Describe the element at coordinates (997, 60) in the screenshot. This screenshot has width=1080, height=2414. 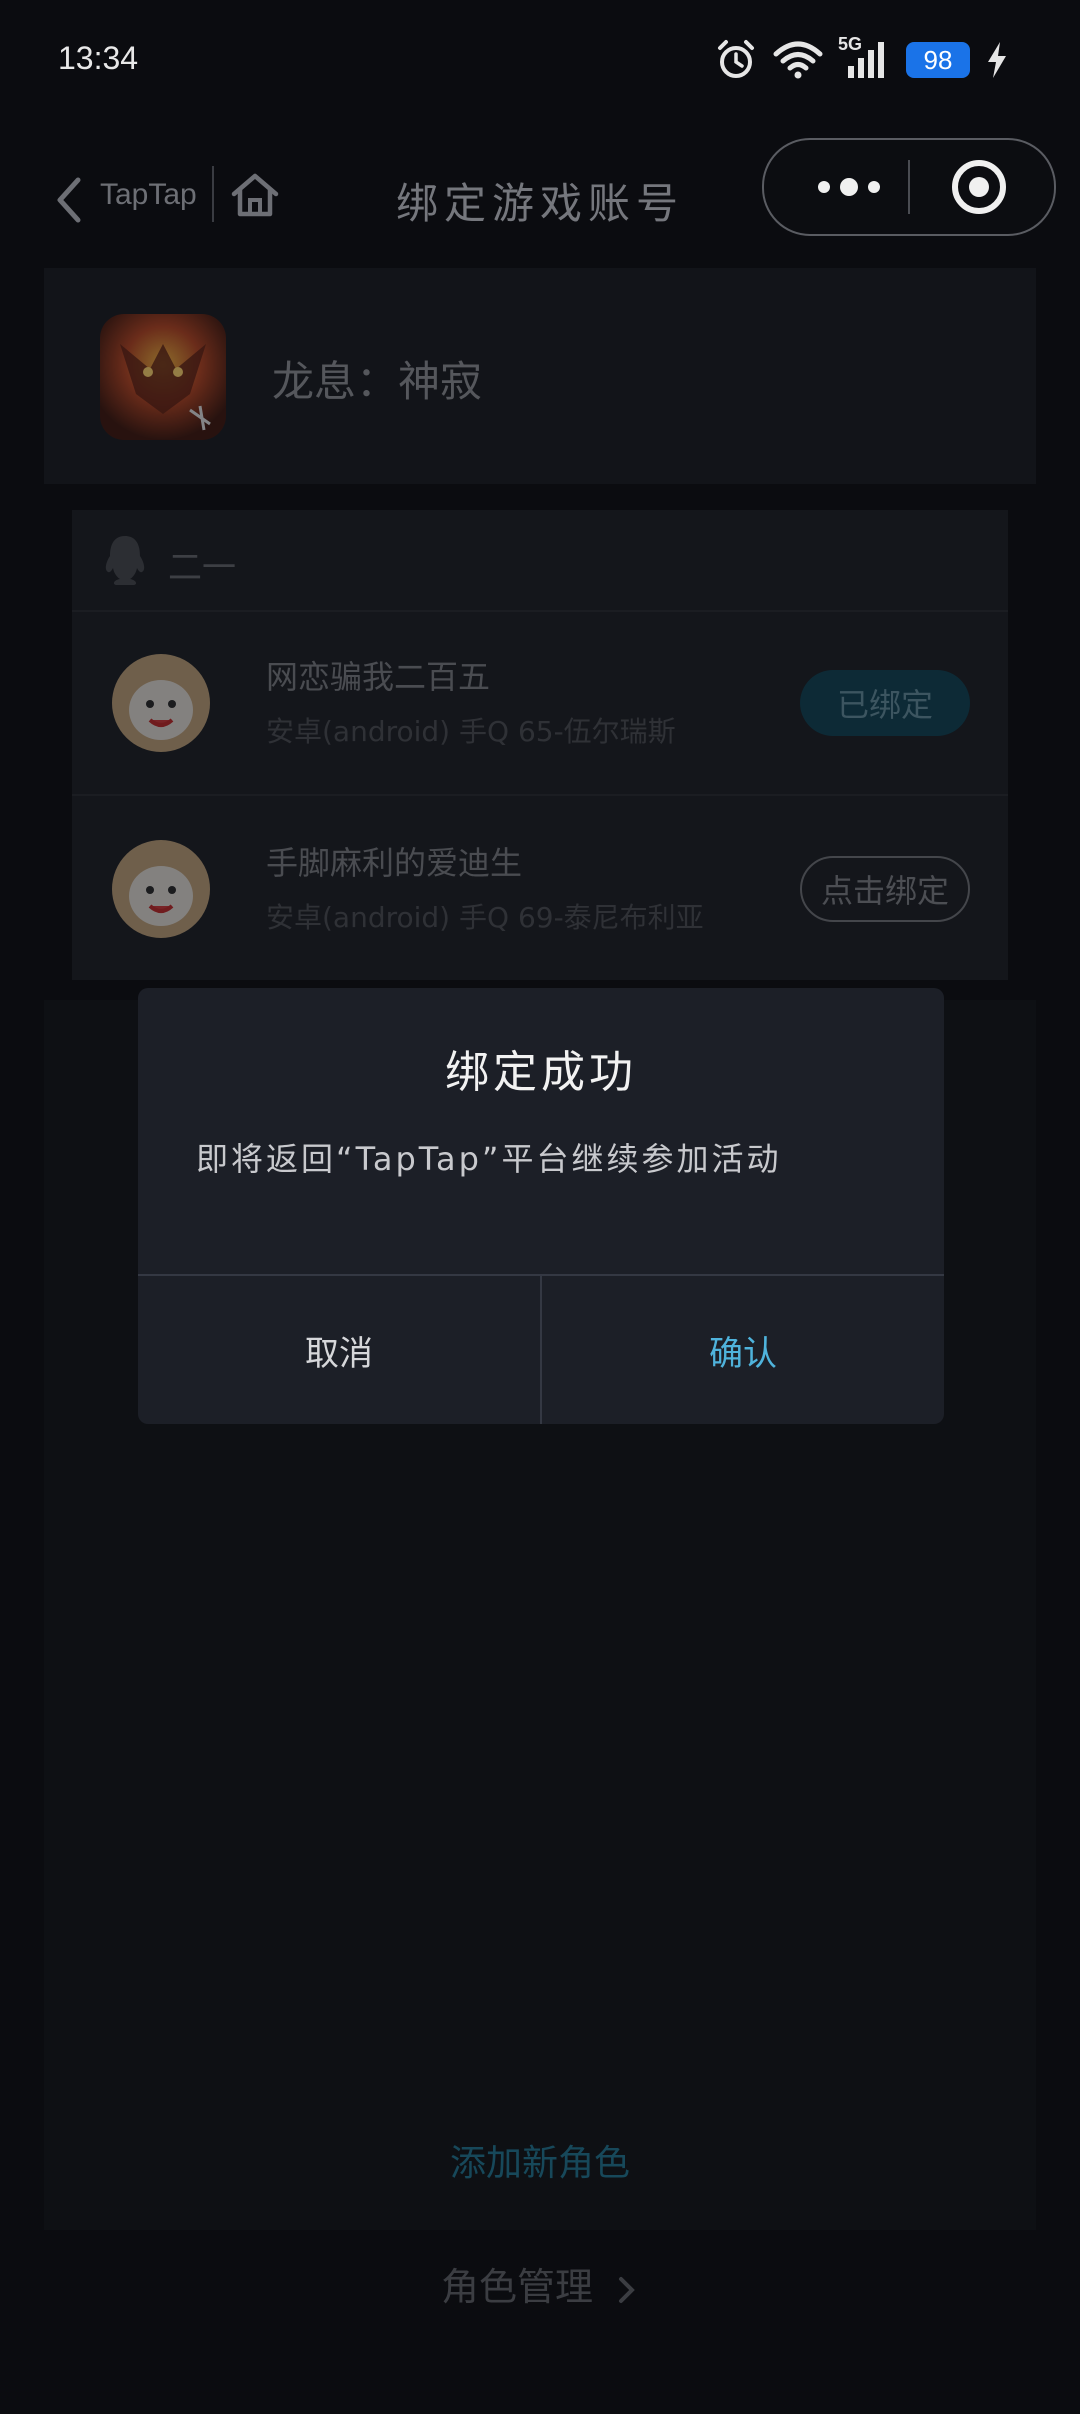
I see `charging-icon` at that location.